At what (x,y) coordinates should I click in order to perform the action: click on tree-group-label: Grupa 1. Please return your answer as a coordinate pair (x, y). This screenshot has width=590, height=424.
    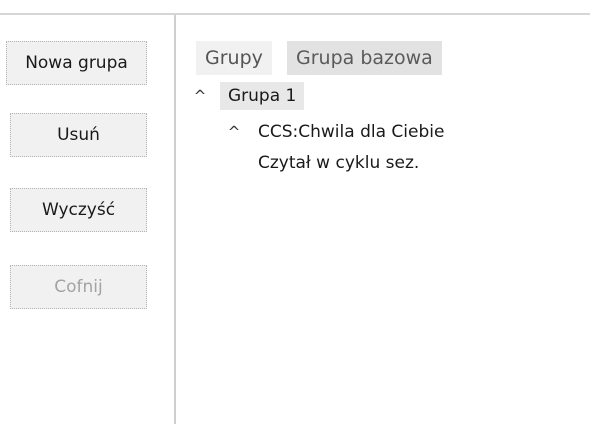
    Looking at the image, I should click on (262, 96).